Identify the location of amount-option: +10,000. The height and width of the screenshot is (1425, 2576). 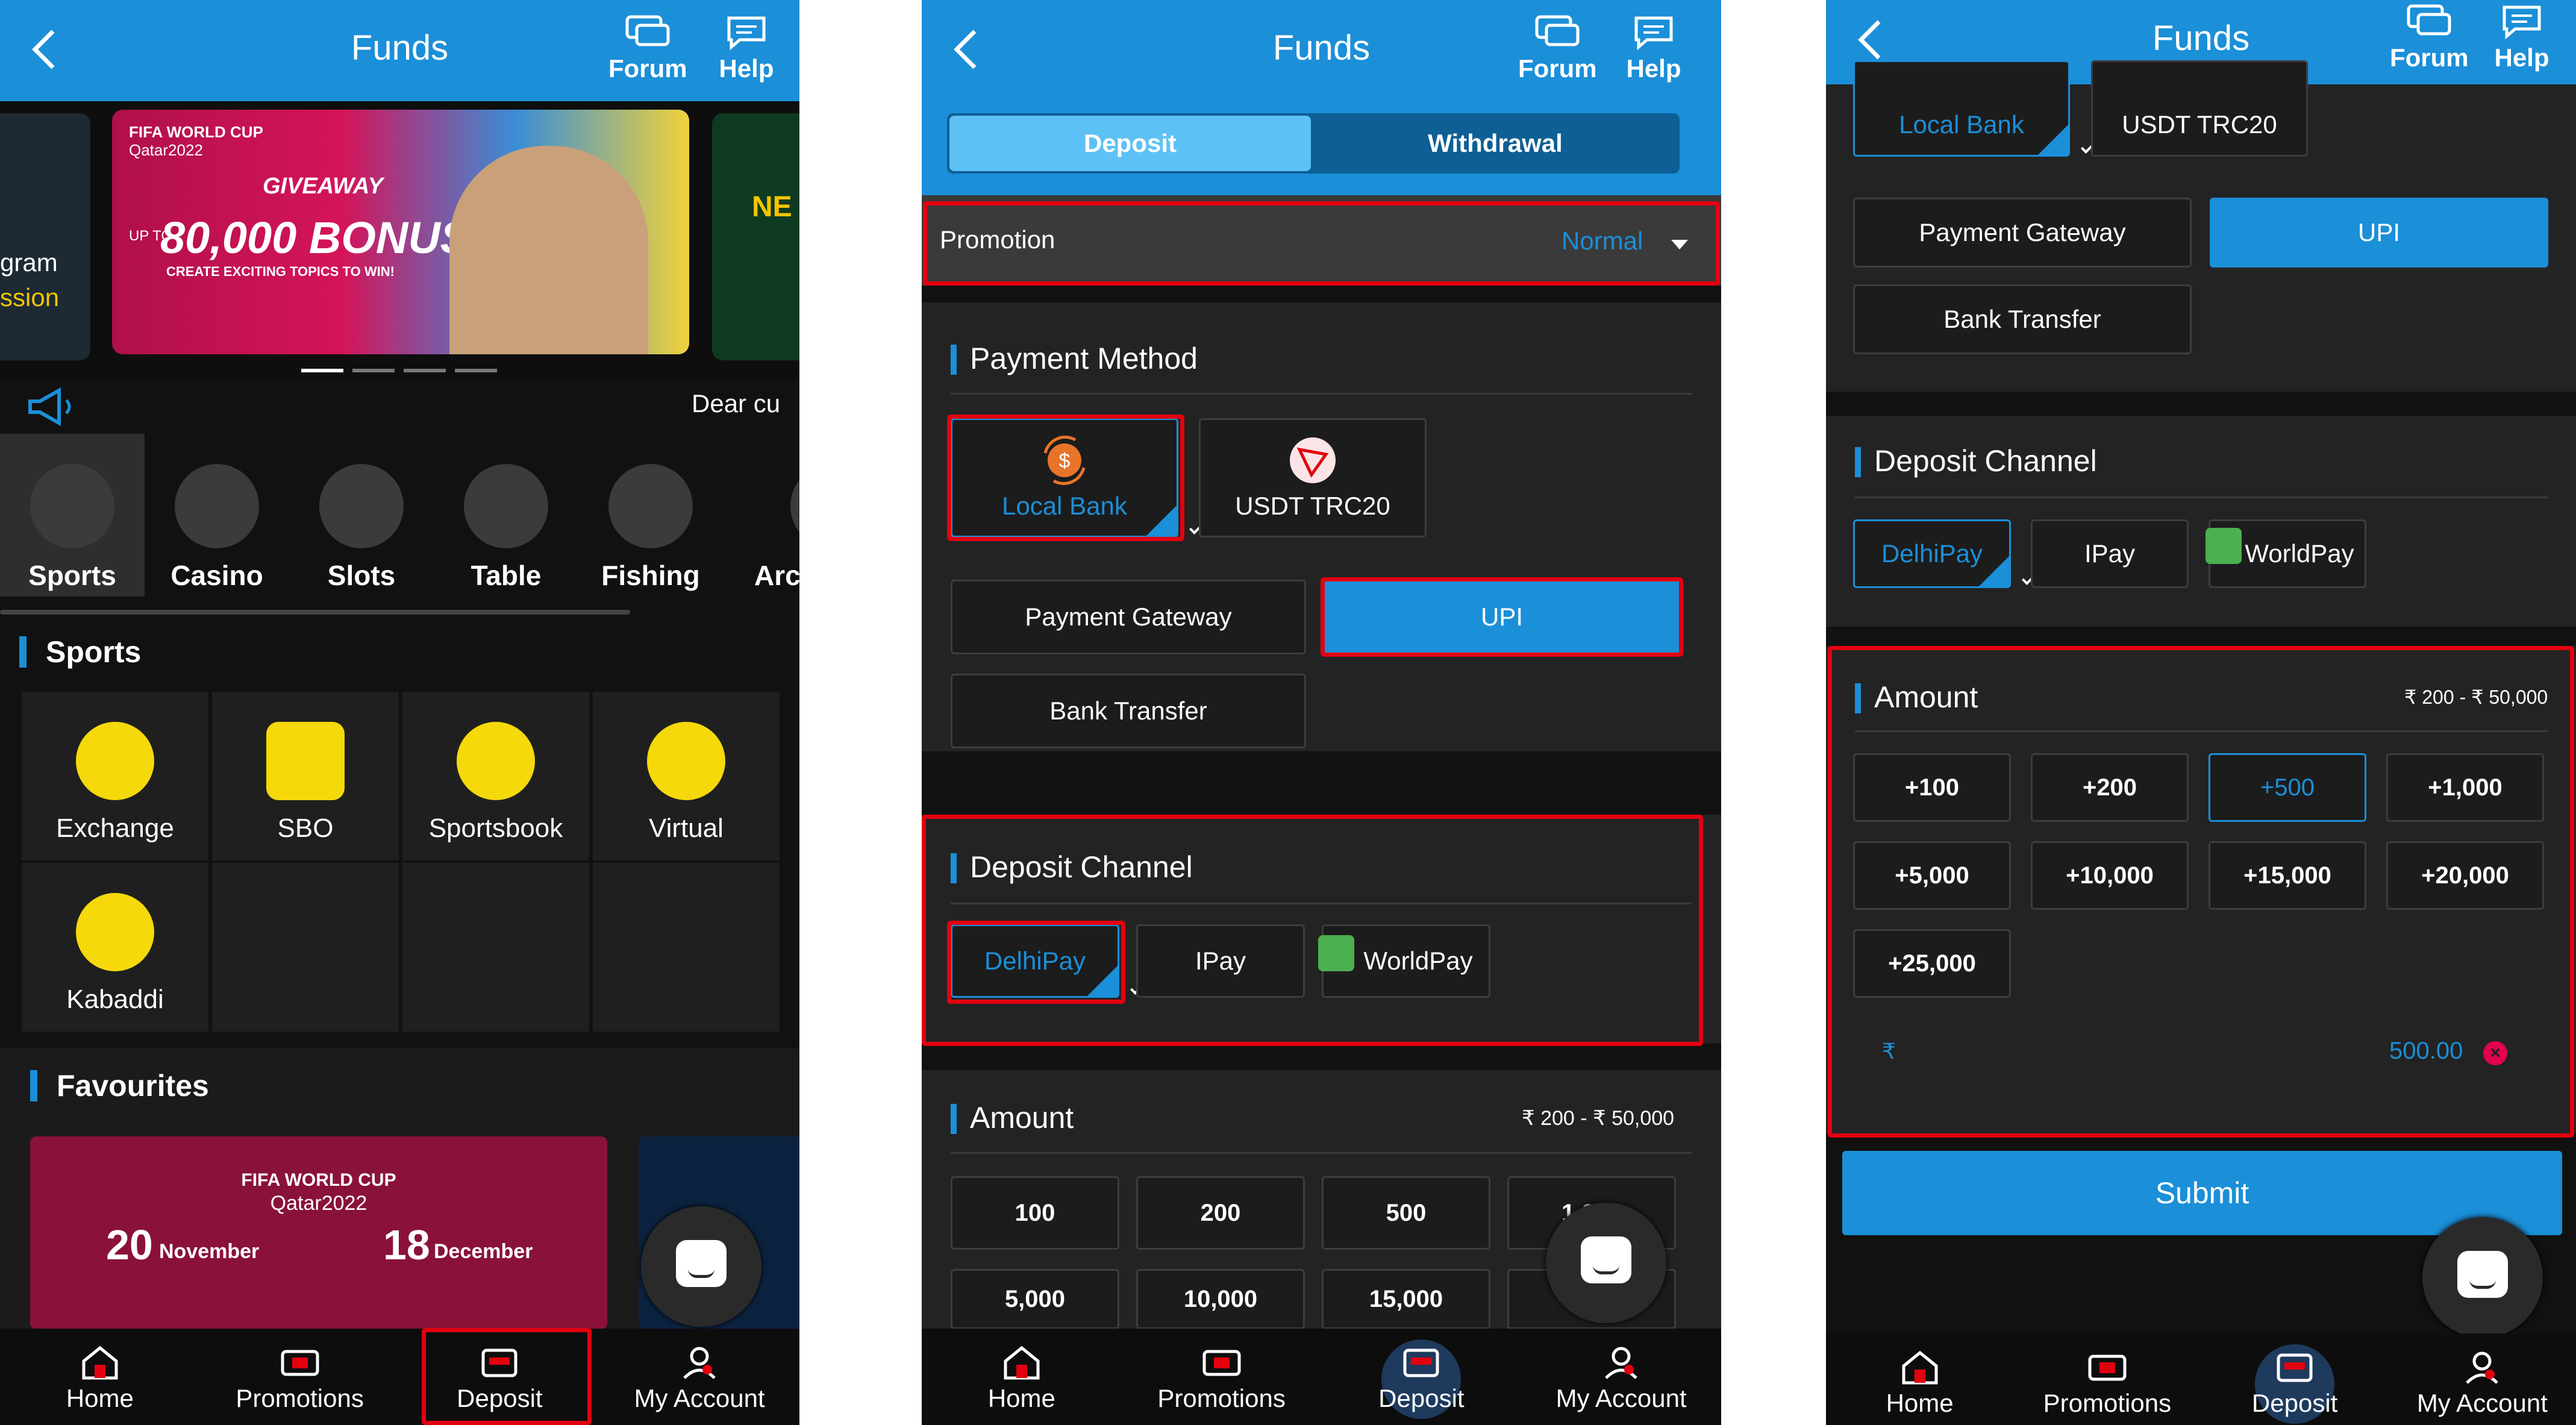
(2110, 876).